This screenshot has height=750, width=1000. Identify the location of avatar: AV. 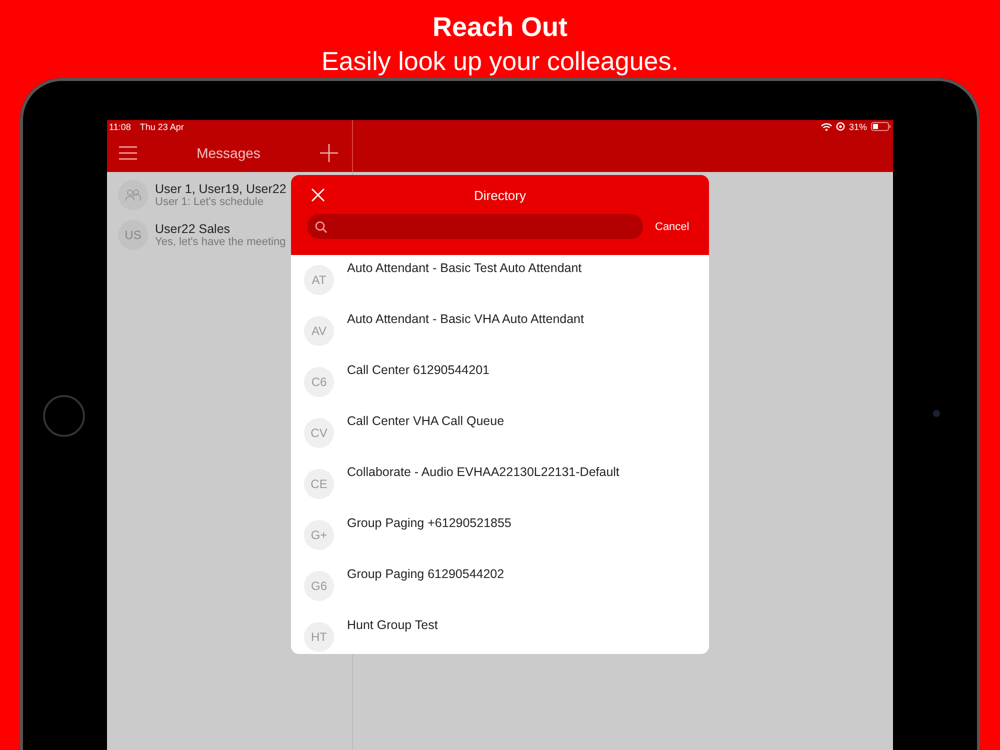
(319, 331).